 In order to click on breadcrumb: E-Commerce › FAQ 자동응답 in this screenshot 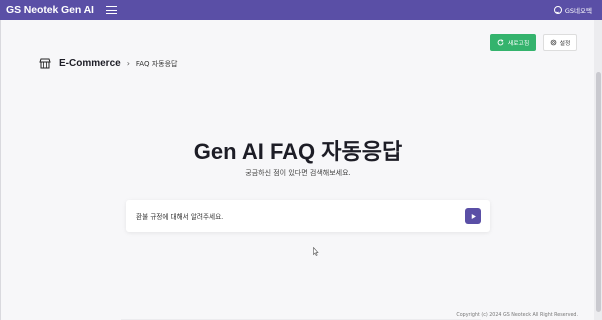, I will do `click(108, 63)`.